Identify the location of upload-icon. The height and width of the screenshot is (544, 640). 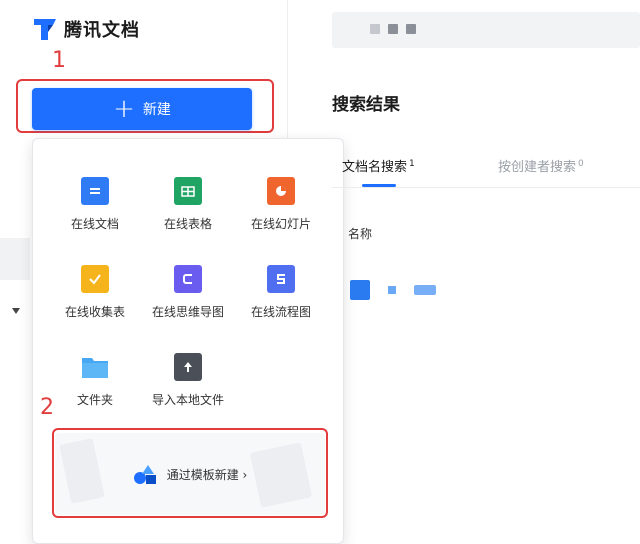
(188, 367).